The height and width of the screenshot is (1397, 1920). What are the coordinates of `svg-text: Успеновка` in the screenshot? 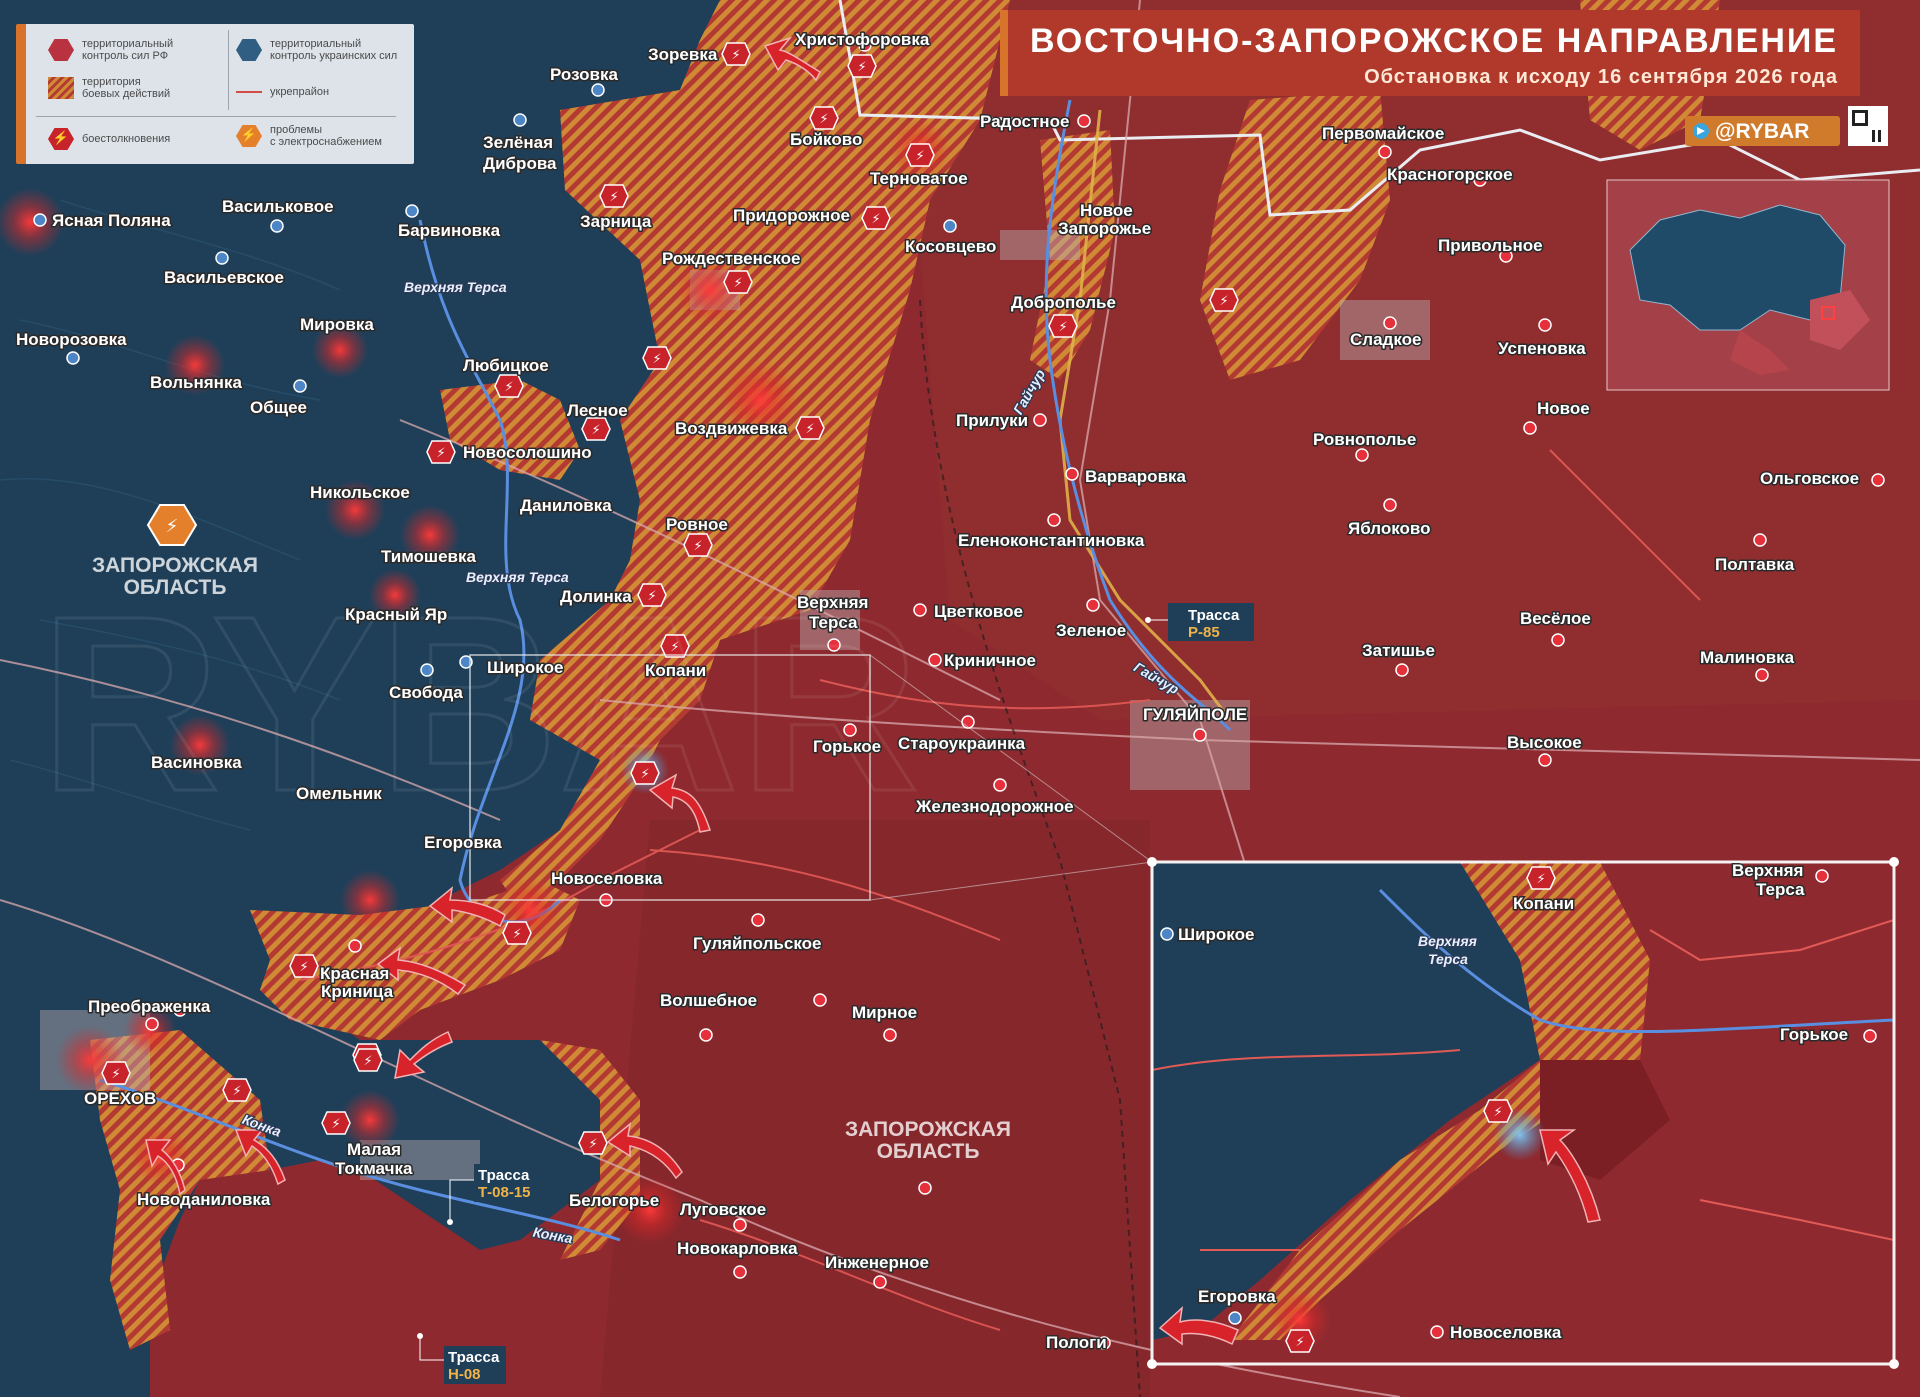 It's located at (1542, 348).